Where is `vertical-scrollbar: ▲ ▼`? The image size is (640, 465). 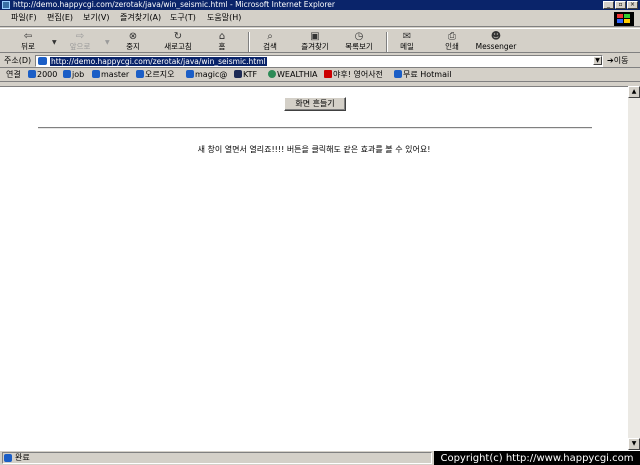
vertical-scrollbar: ▲ ▼ is located at coordinates (634, 268).